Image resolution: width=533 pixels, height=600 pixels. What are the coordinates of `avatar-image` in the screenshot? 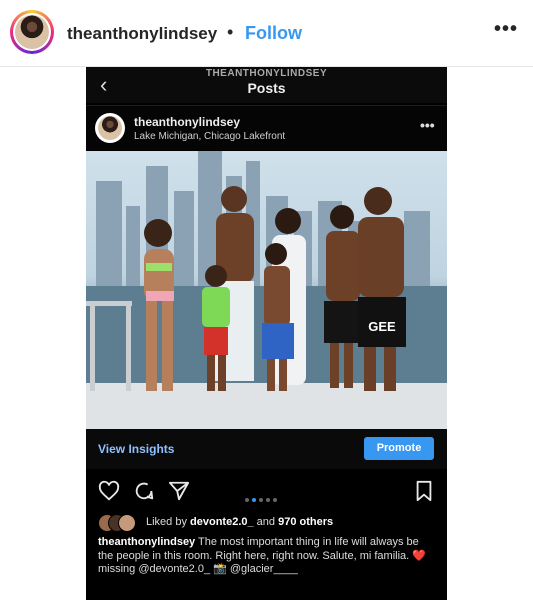 It's located at (32, 32).